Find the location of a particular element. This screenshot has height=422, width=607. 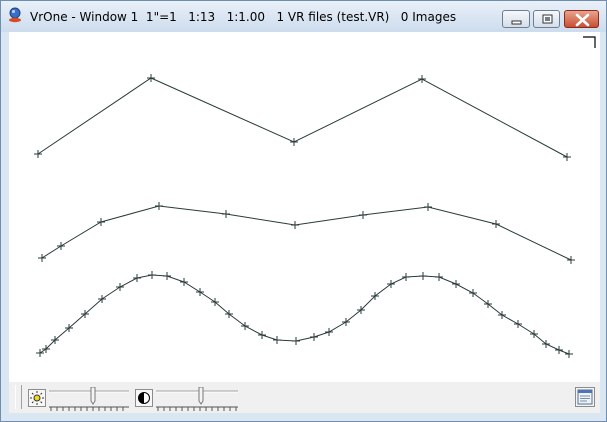

maximize-button is located at coordinates (546, 19).